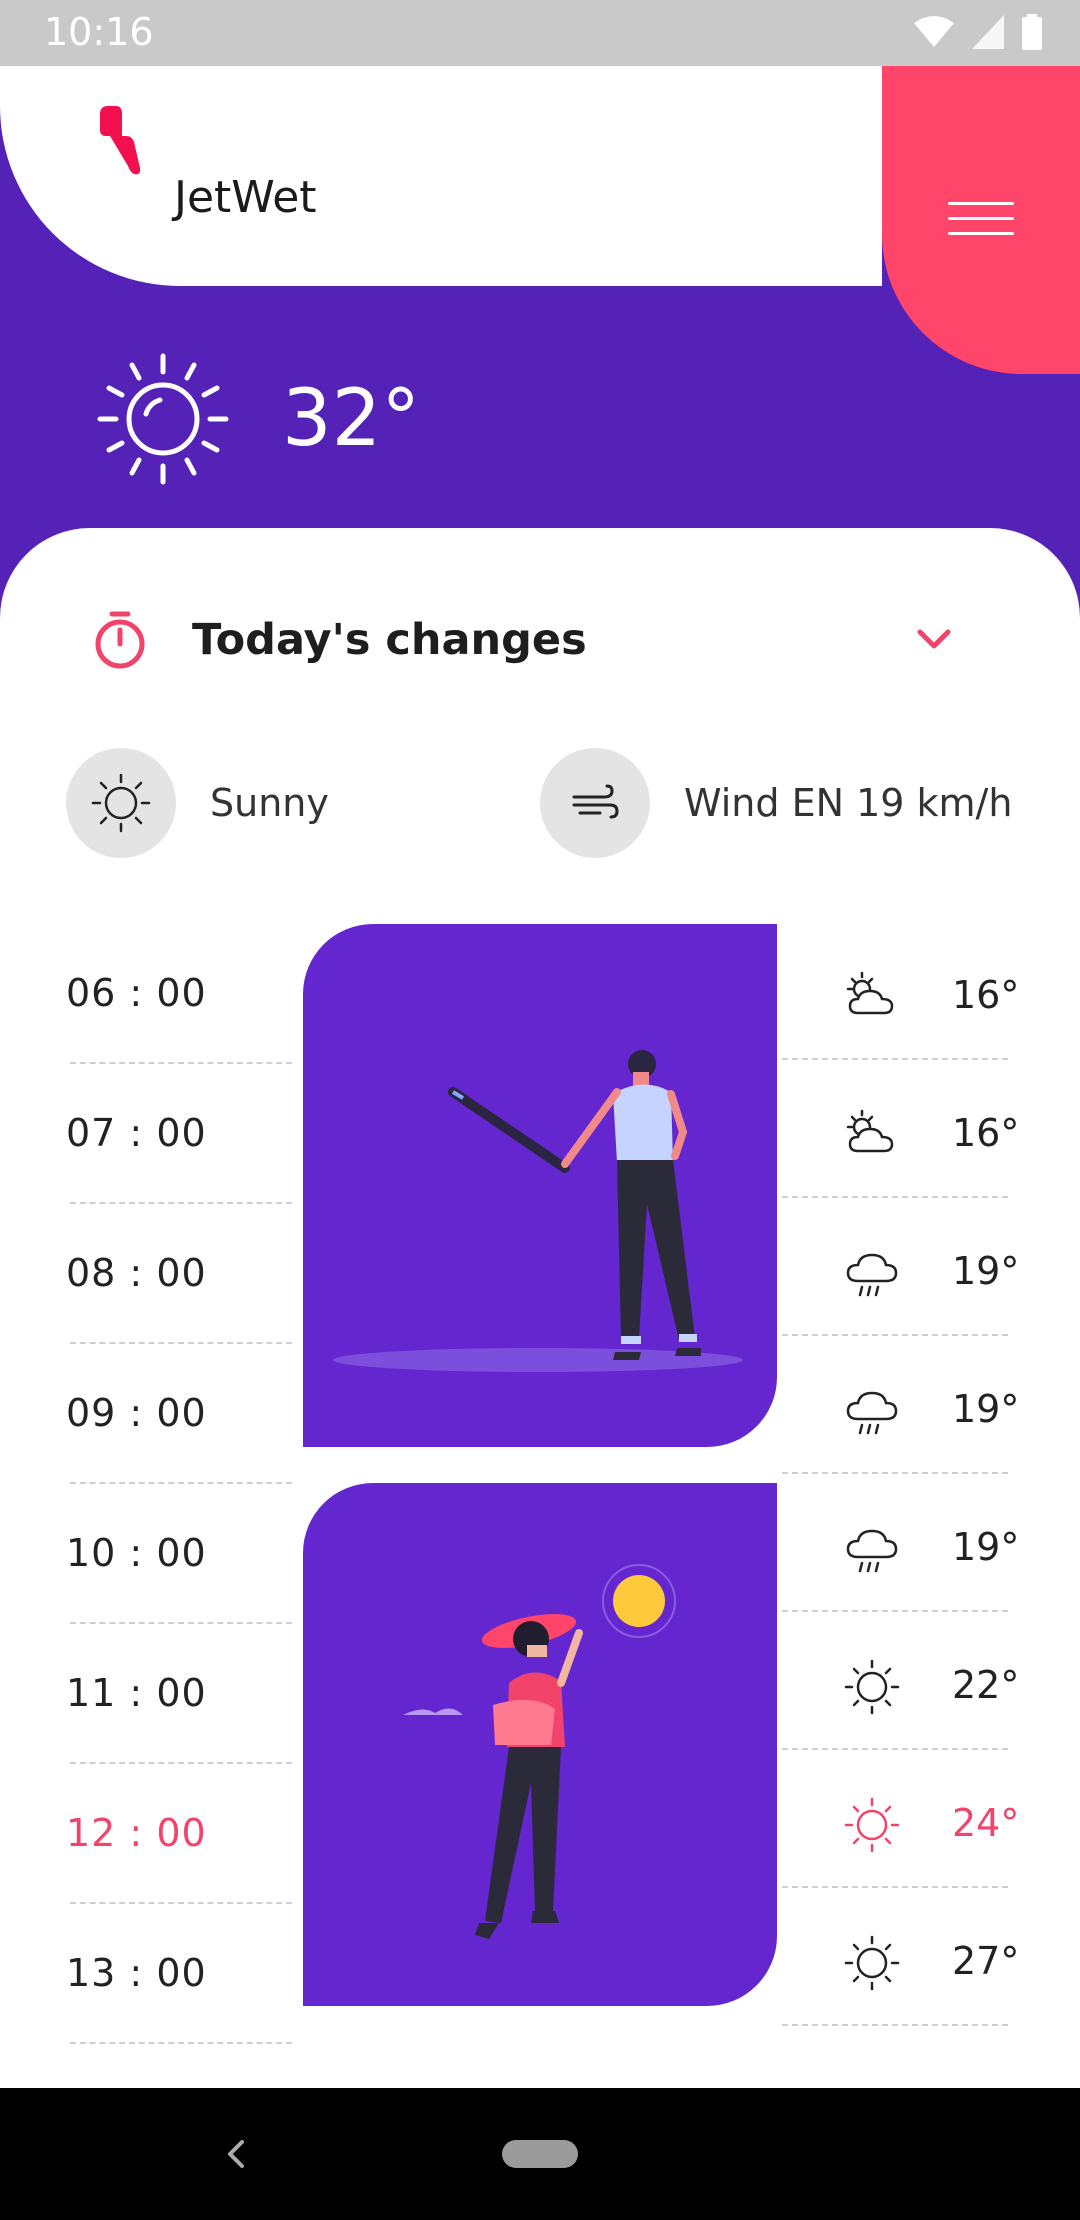 Image resolution: width=1080 pixels, height=2220 pixels. I want to click on condition-label: Wind EN 19 km/h, so click(848, 803).